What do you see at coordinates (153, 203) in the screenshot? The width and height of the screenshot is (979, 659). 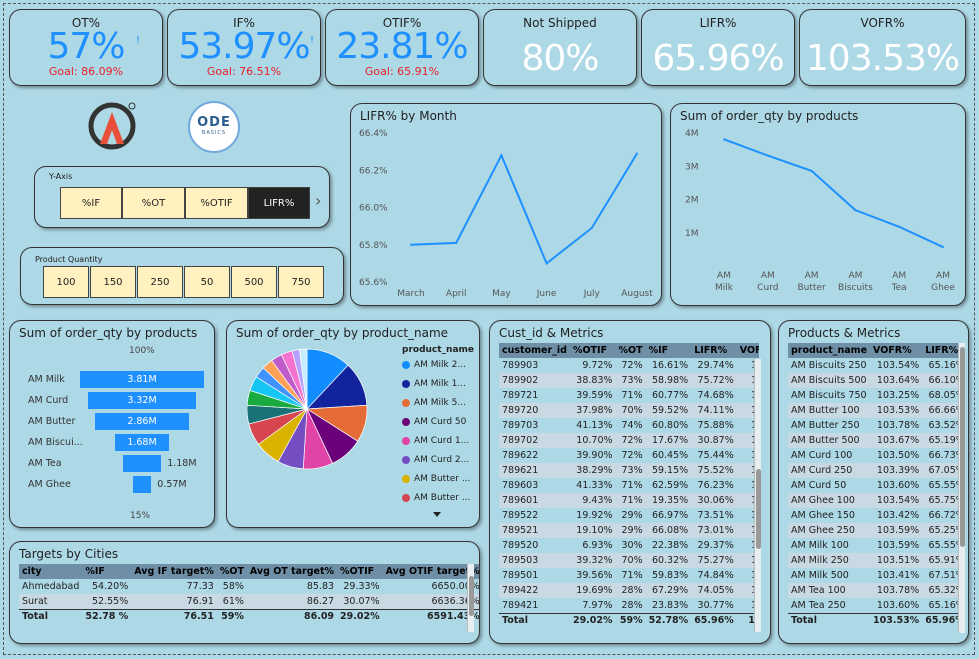 I see `slicer-option-ot: %OT` at bounding box center [153, 203].